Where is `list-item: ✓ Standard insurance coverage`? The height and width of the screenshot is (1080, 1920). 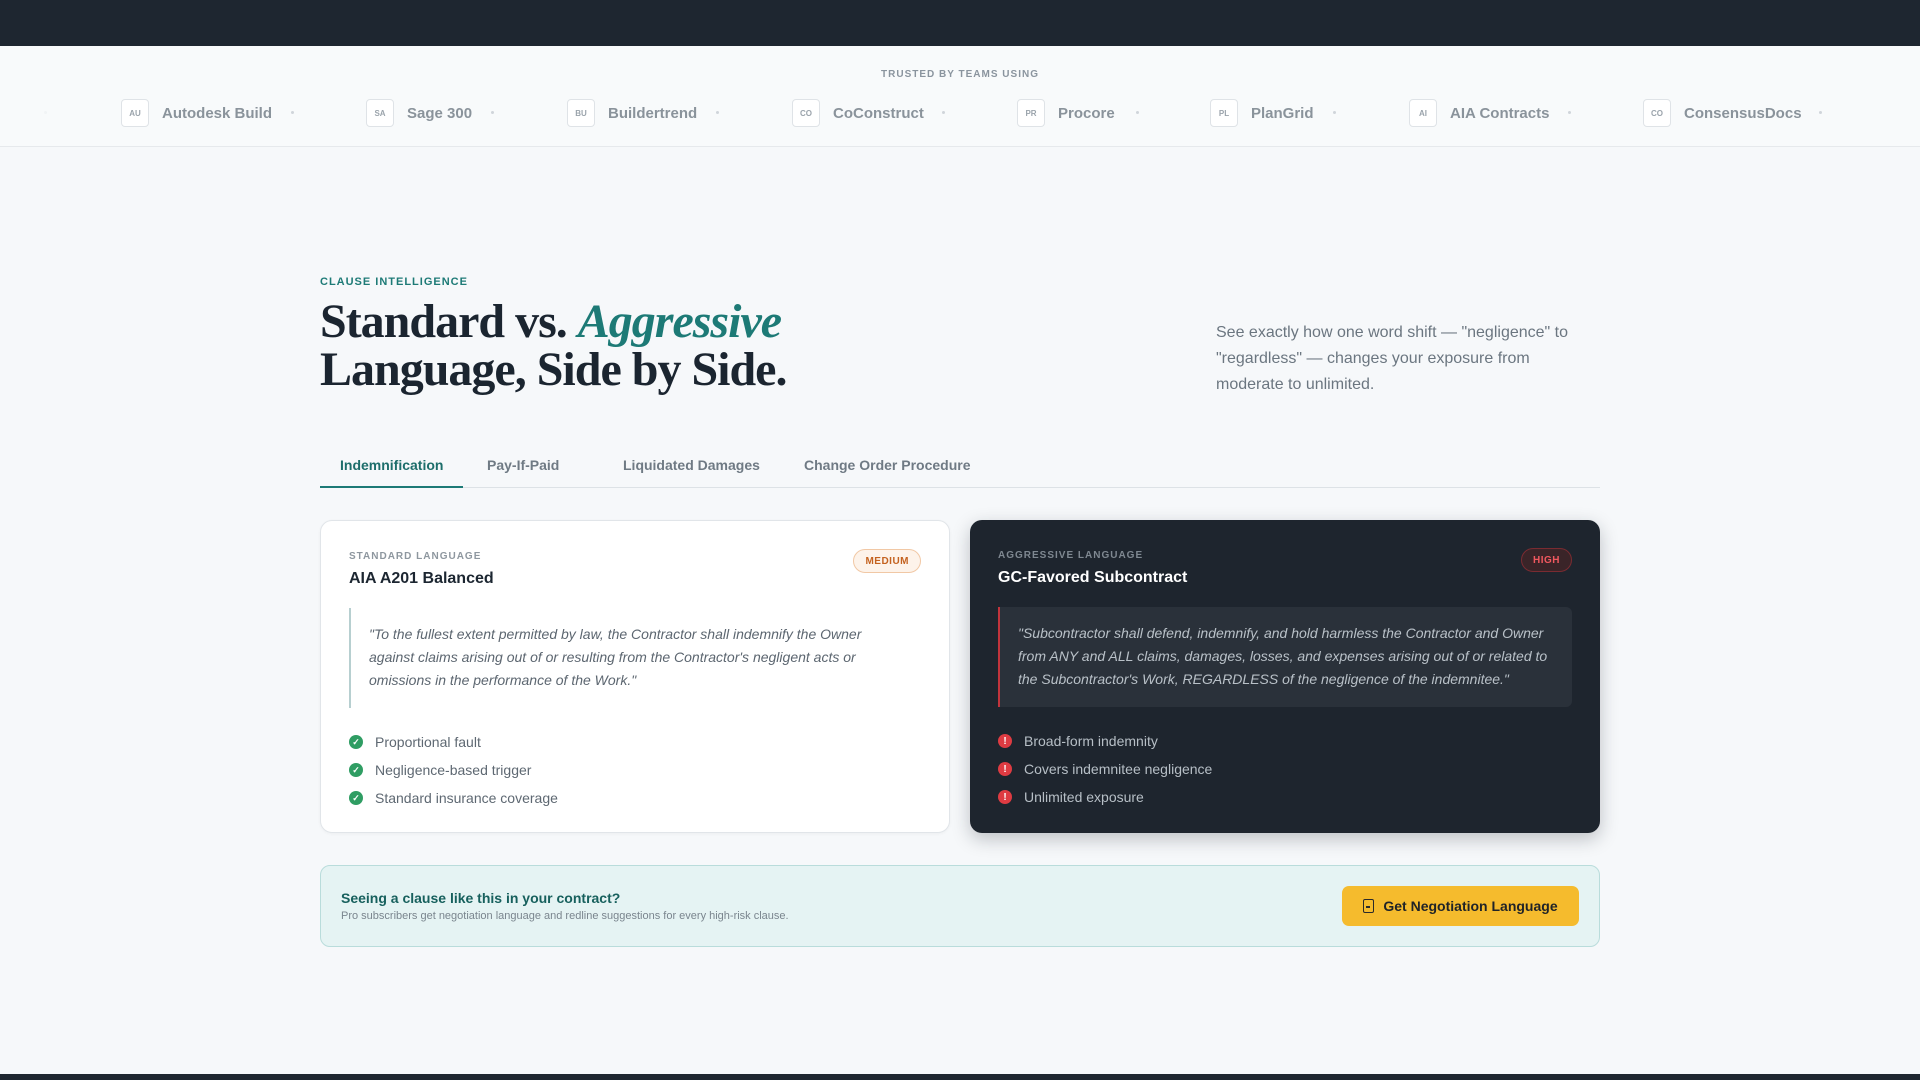
list-item: ✓ Standard insurance coverage is located at coordinates (453, 798).